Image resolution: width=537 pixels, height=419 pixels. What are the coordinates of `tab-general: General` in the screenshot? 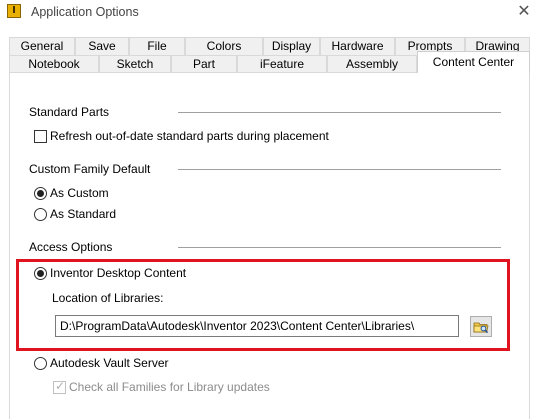 It's located at (42, 46).